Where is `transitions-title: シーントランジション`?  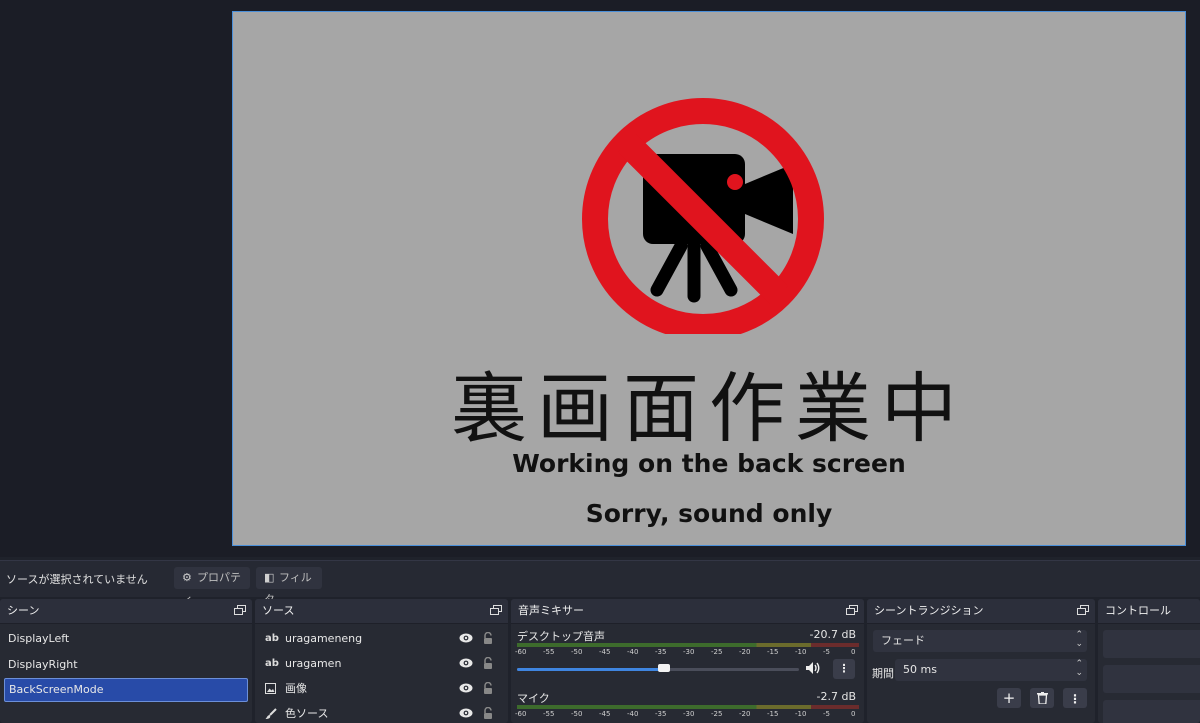 transitions-title: シーントランジション is located at coordinates (929, 610).